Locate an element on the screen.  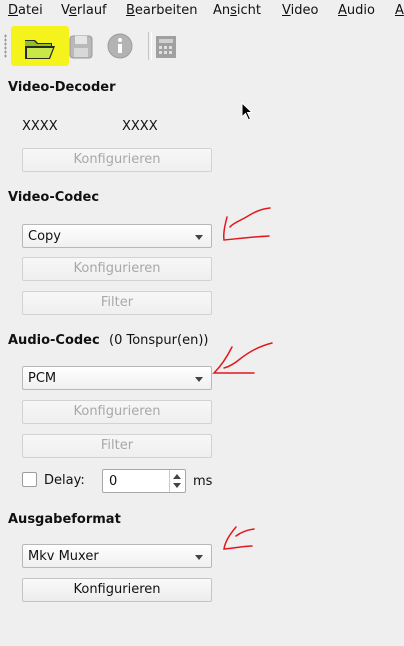
menu-datei: Datei is located at coordinates (25, 10).